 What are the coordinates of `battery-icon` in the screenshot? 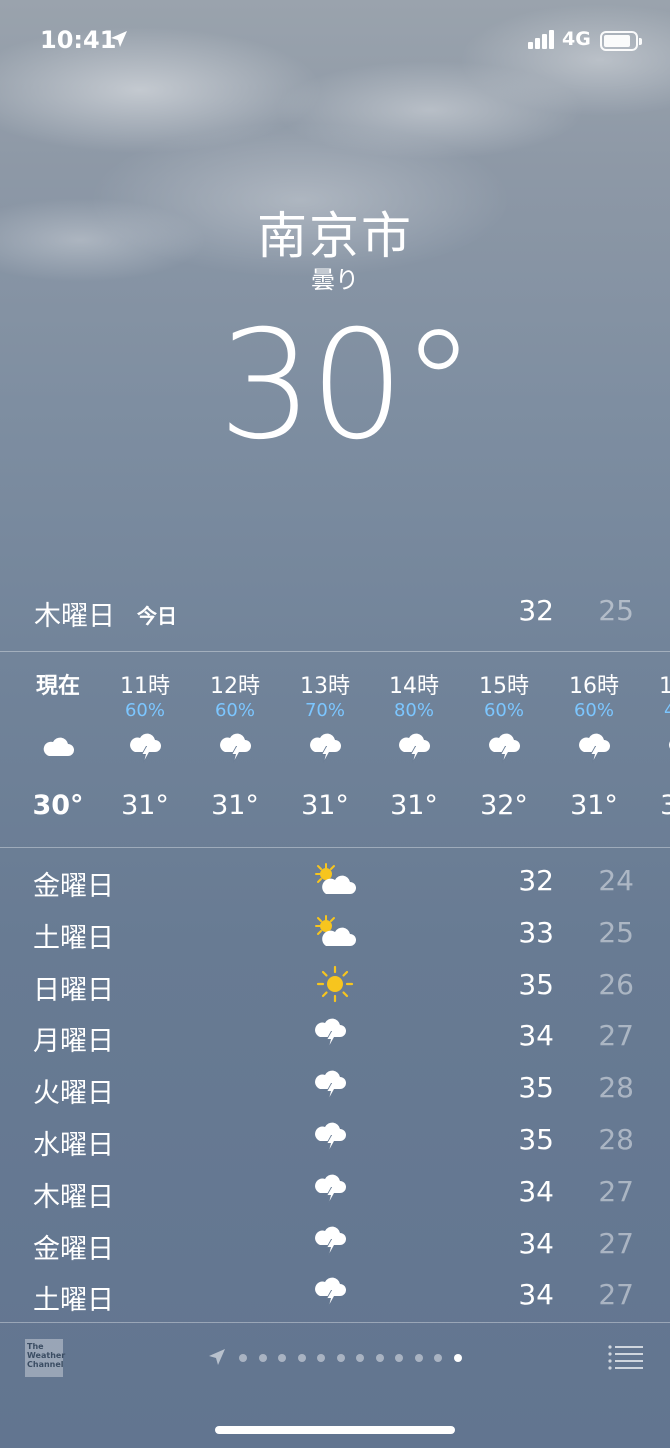 It's located at (621, 41).